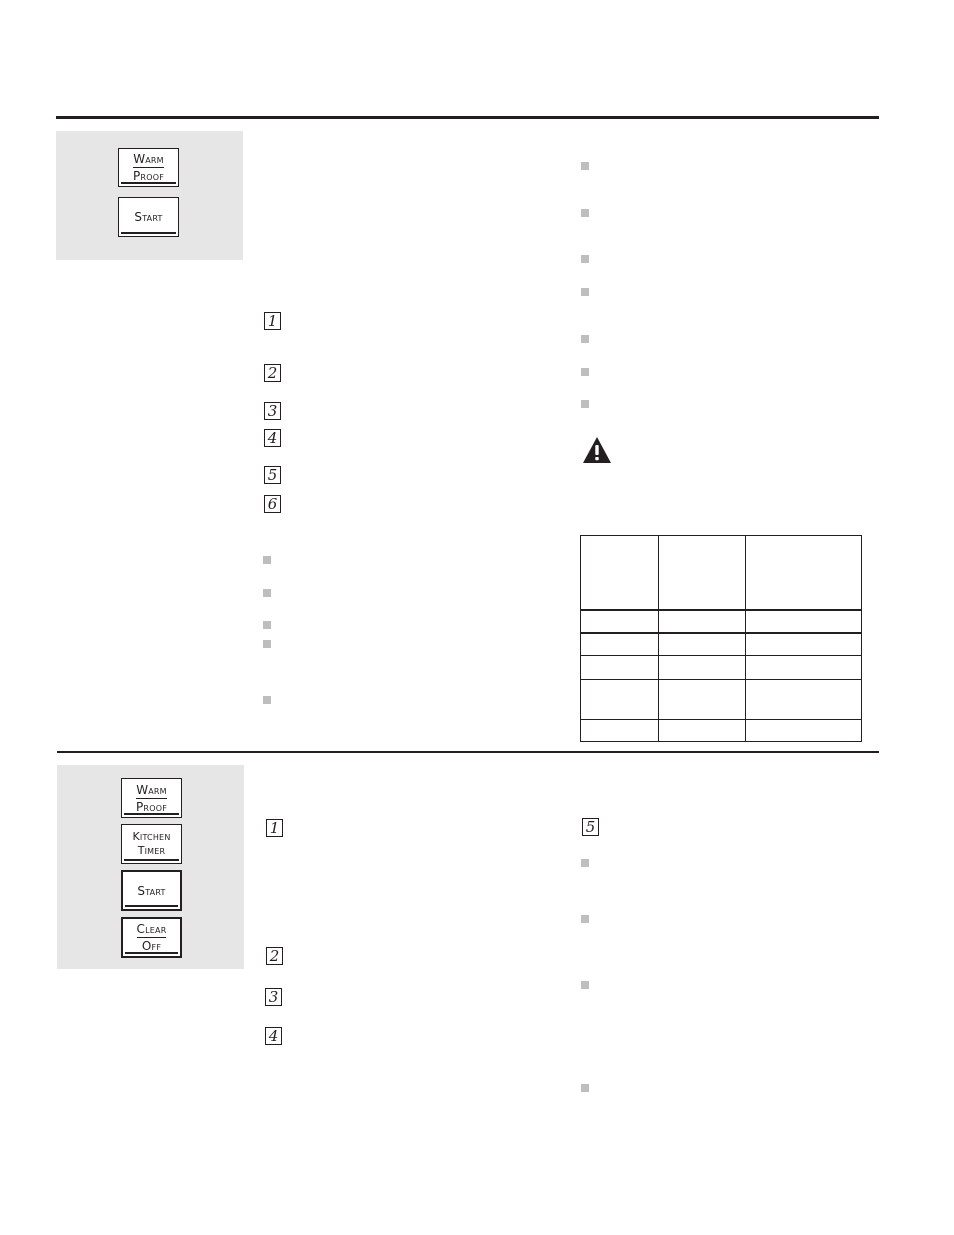 The image size is (954, 1235). Describe the element at coordinates (151, 946) in the screenshot. I see `key-label-line2: Off` at that location.